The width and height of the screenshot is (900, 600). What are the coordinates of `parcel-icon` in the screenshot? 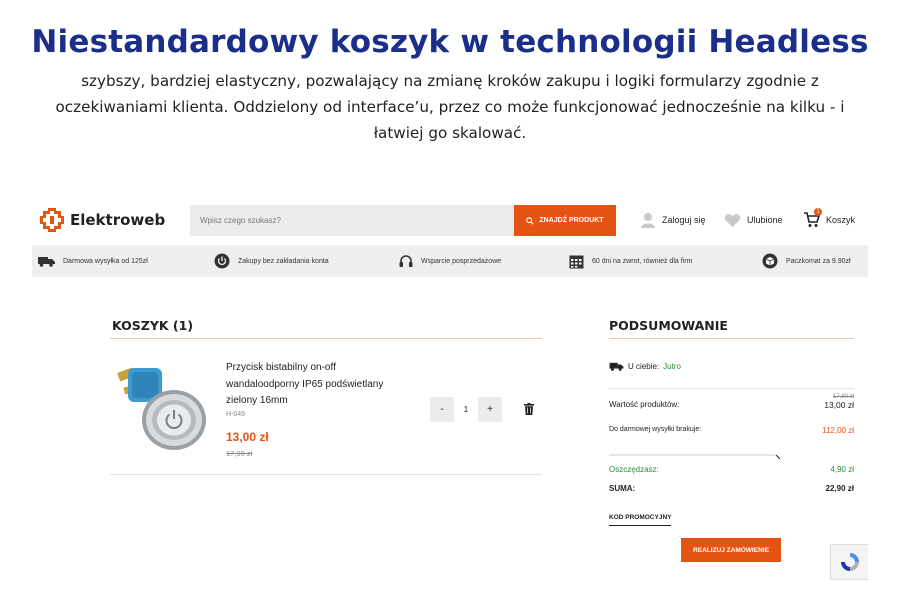 It's located at (770, 261).